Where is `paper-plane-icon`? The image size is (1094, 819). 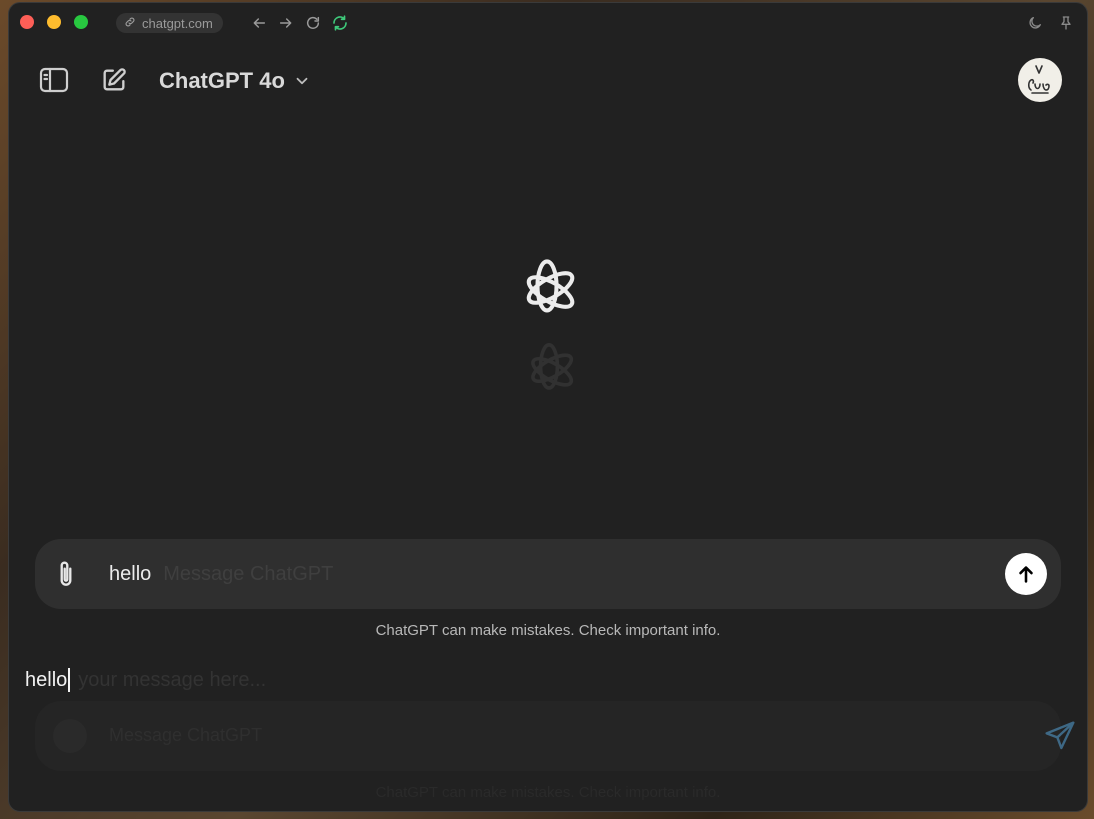
paper-plane-icon is located at coordinates (1060, 735).